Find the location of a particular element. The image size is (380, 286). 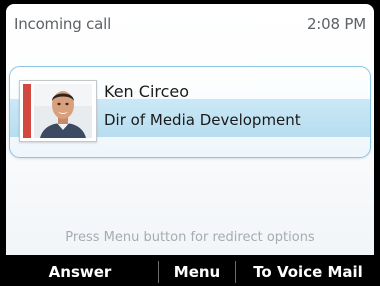

answer-button: Answer is located at coordinates (80, 272).